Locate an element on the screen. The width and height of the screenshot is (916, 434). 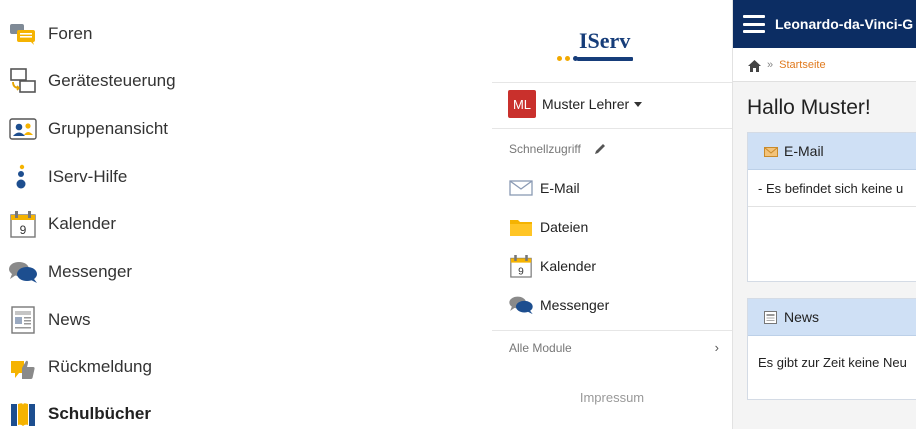
module-kalender: 9 Kalender is located at coordinates (62, 224).